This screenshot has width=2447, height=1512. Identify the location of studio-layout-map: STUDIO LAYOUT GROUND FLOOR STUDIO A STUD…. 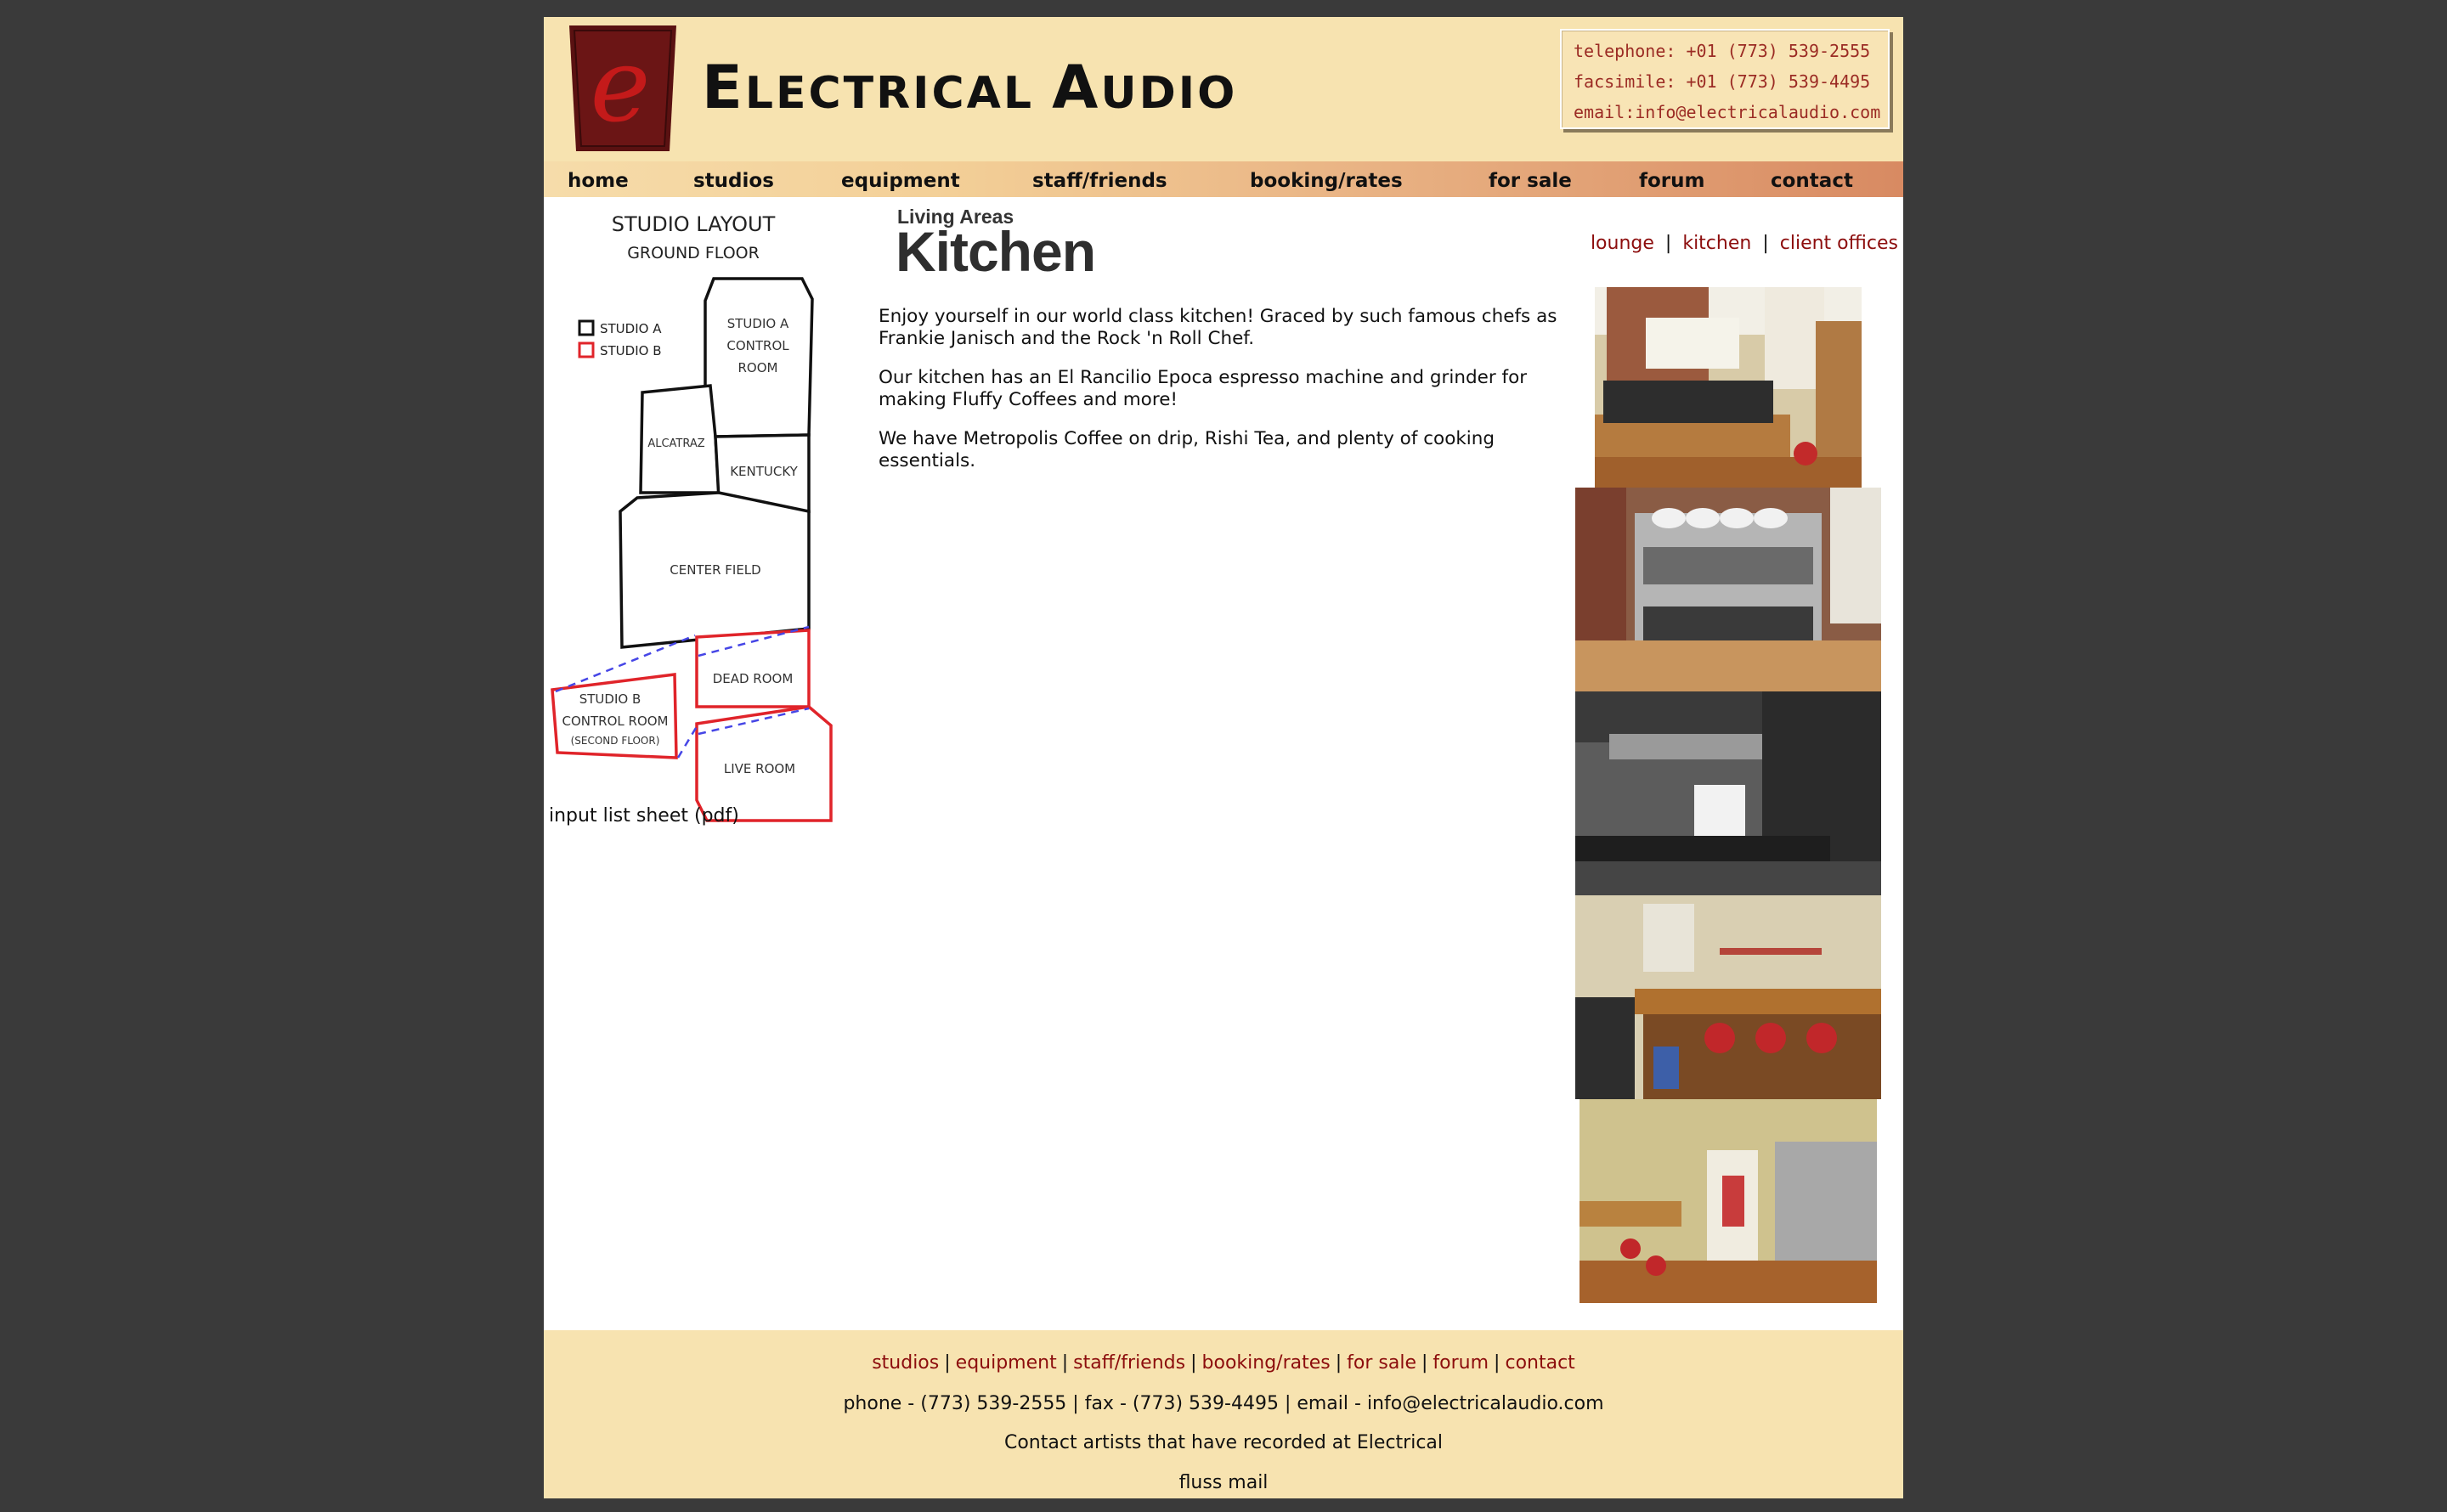
(693, 516).